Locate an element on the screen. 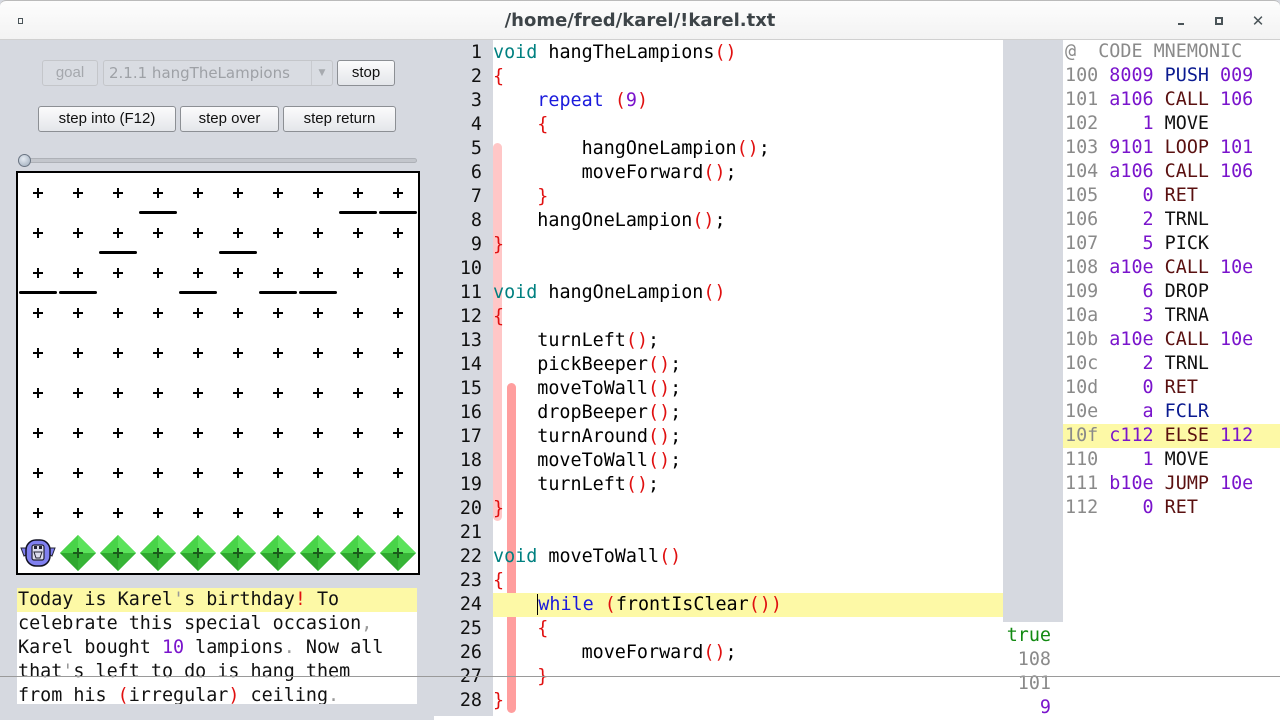 The height and width of the screenshot is (720, 1280). token: ! is located at coordinates (300, 599).